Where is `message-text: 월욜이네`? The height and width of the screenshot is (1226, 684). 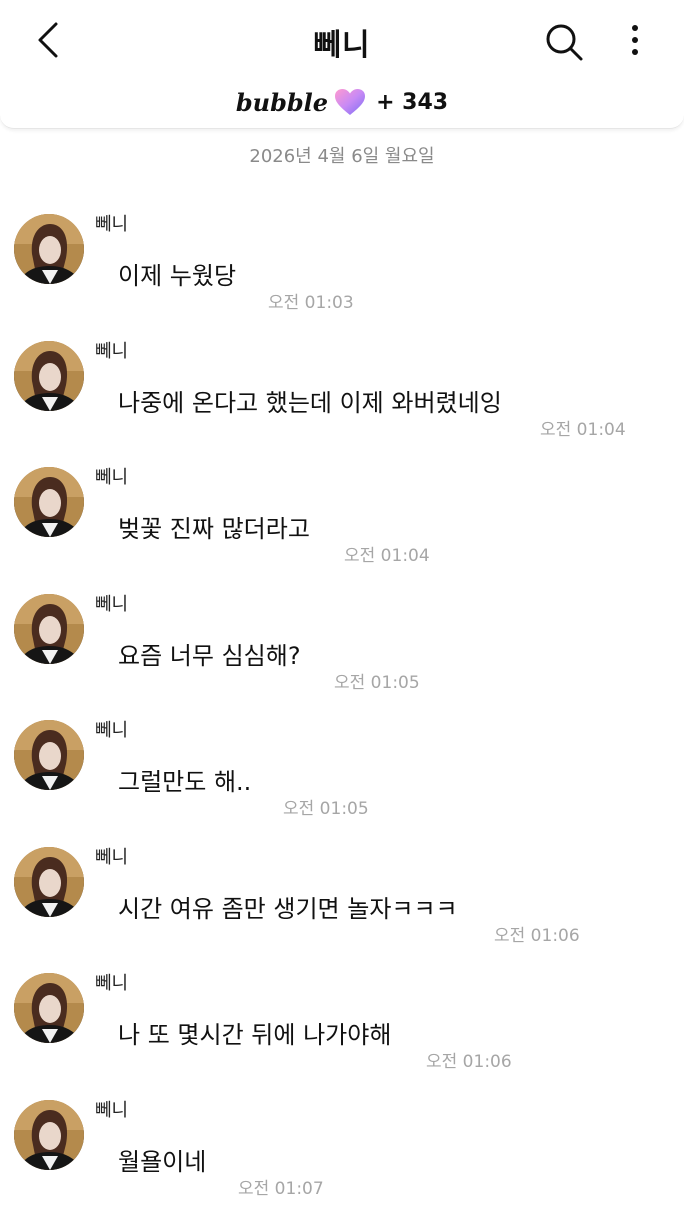
message-text: 월욜이네 is located at coordinates (162, 1159).